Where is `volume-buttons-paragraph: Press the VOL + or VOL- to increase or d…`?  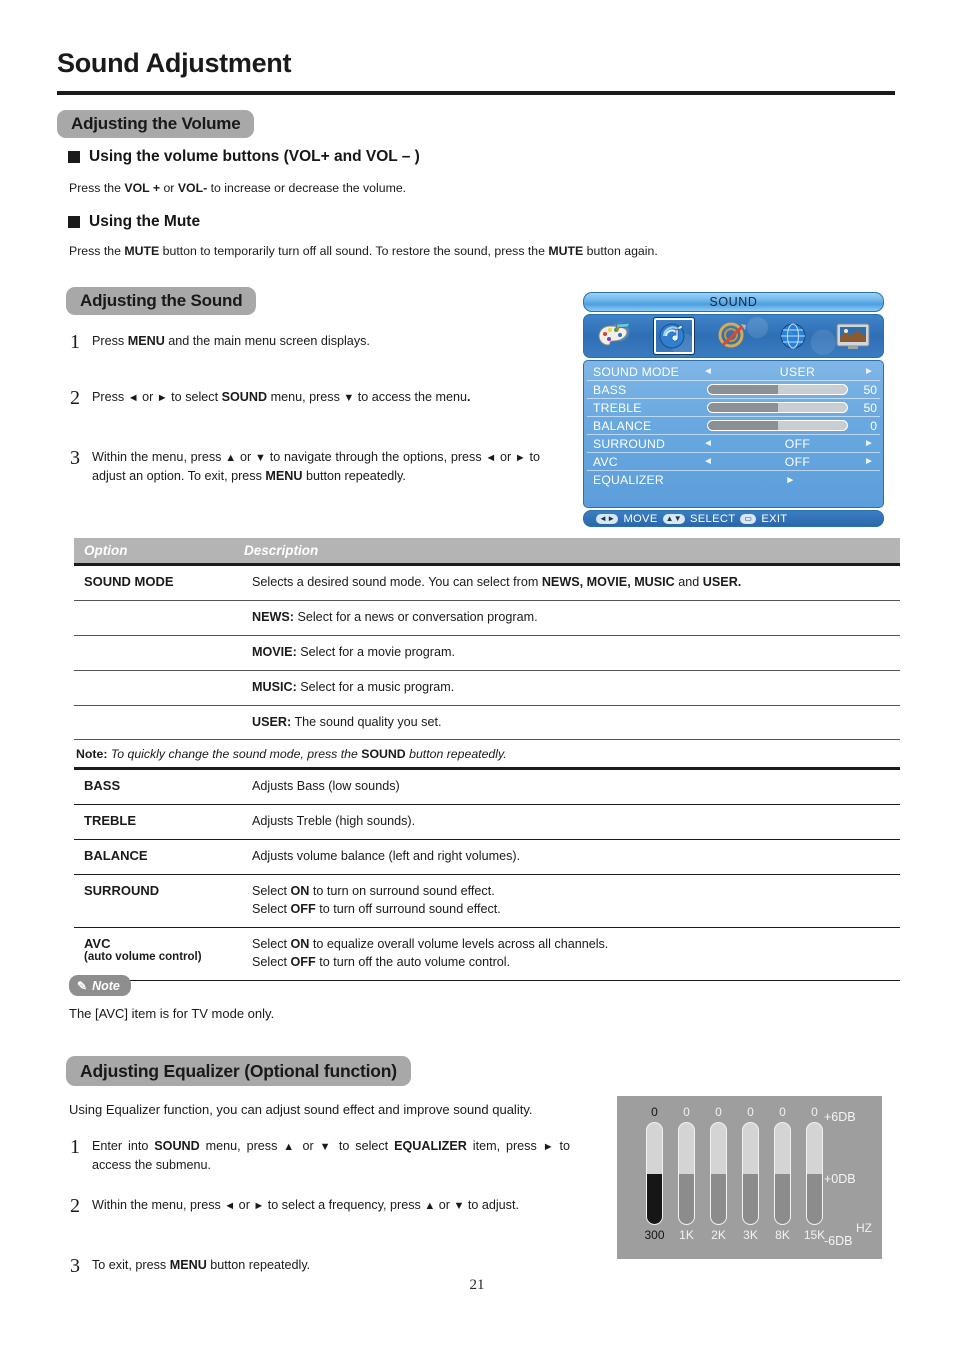 volume-buttons-paragraph: Press the VOL + or VOL- to increase or d… is located at coordinates (419, 188).